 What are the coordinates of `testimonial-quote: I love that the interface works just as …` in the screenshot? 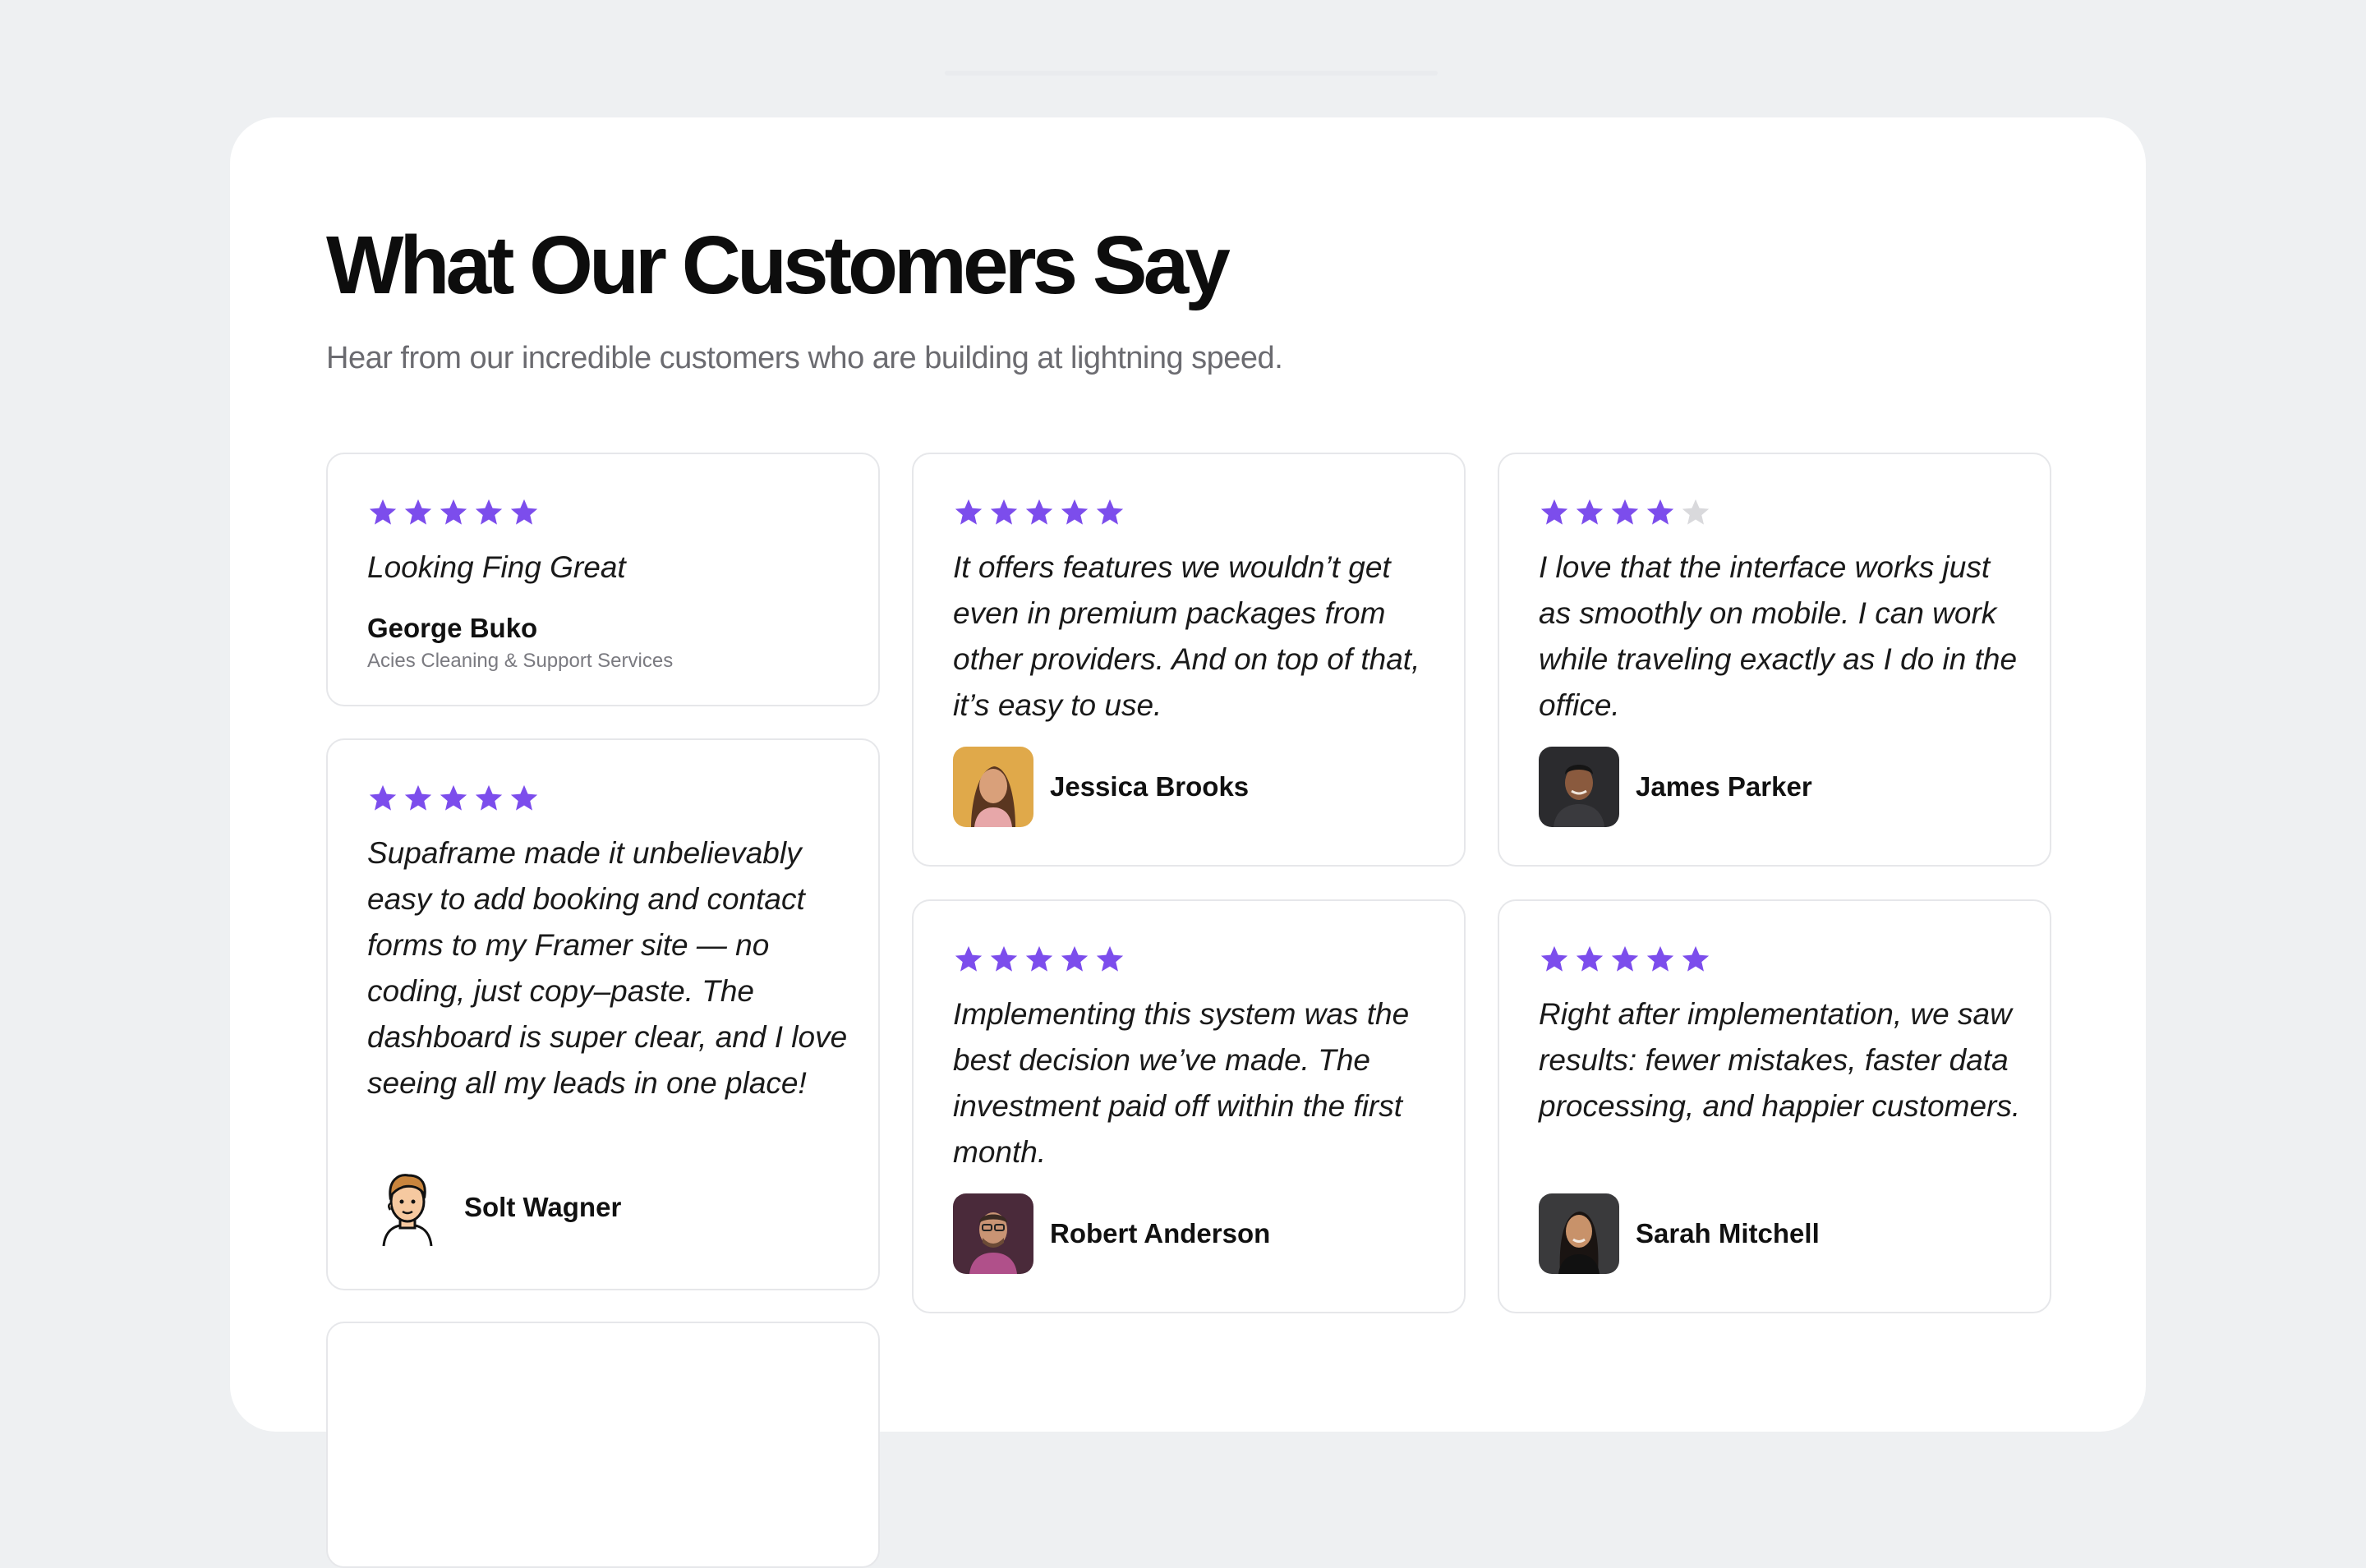 It's located at (1778, 636).